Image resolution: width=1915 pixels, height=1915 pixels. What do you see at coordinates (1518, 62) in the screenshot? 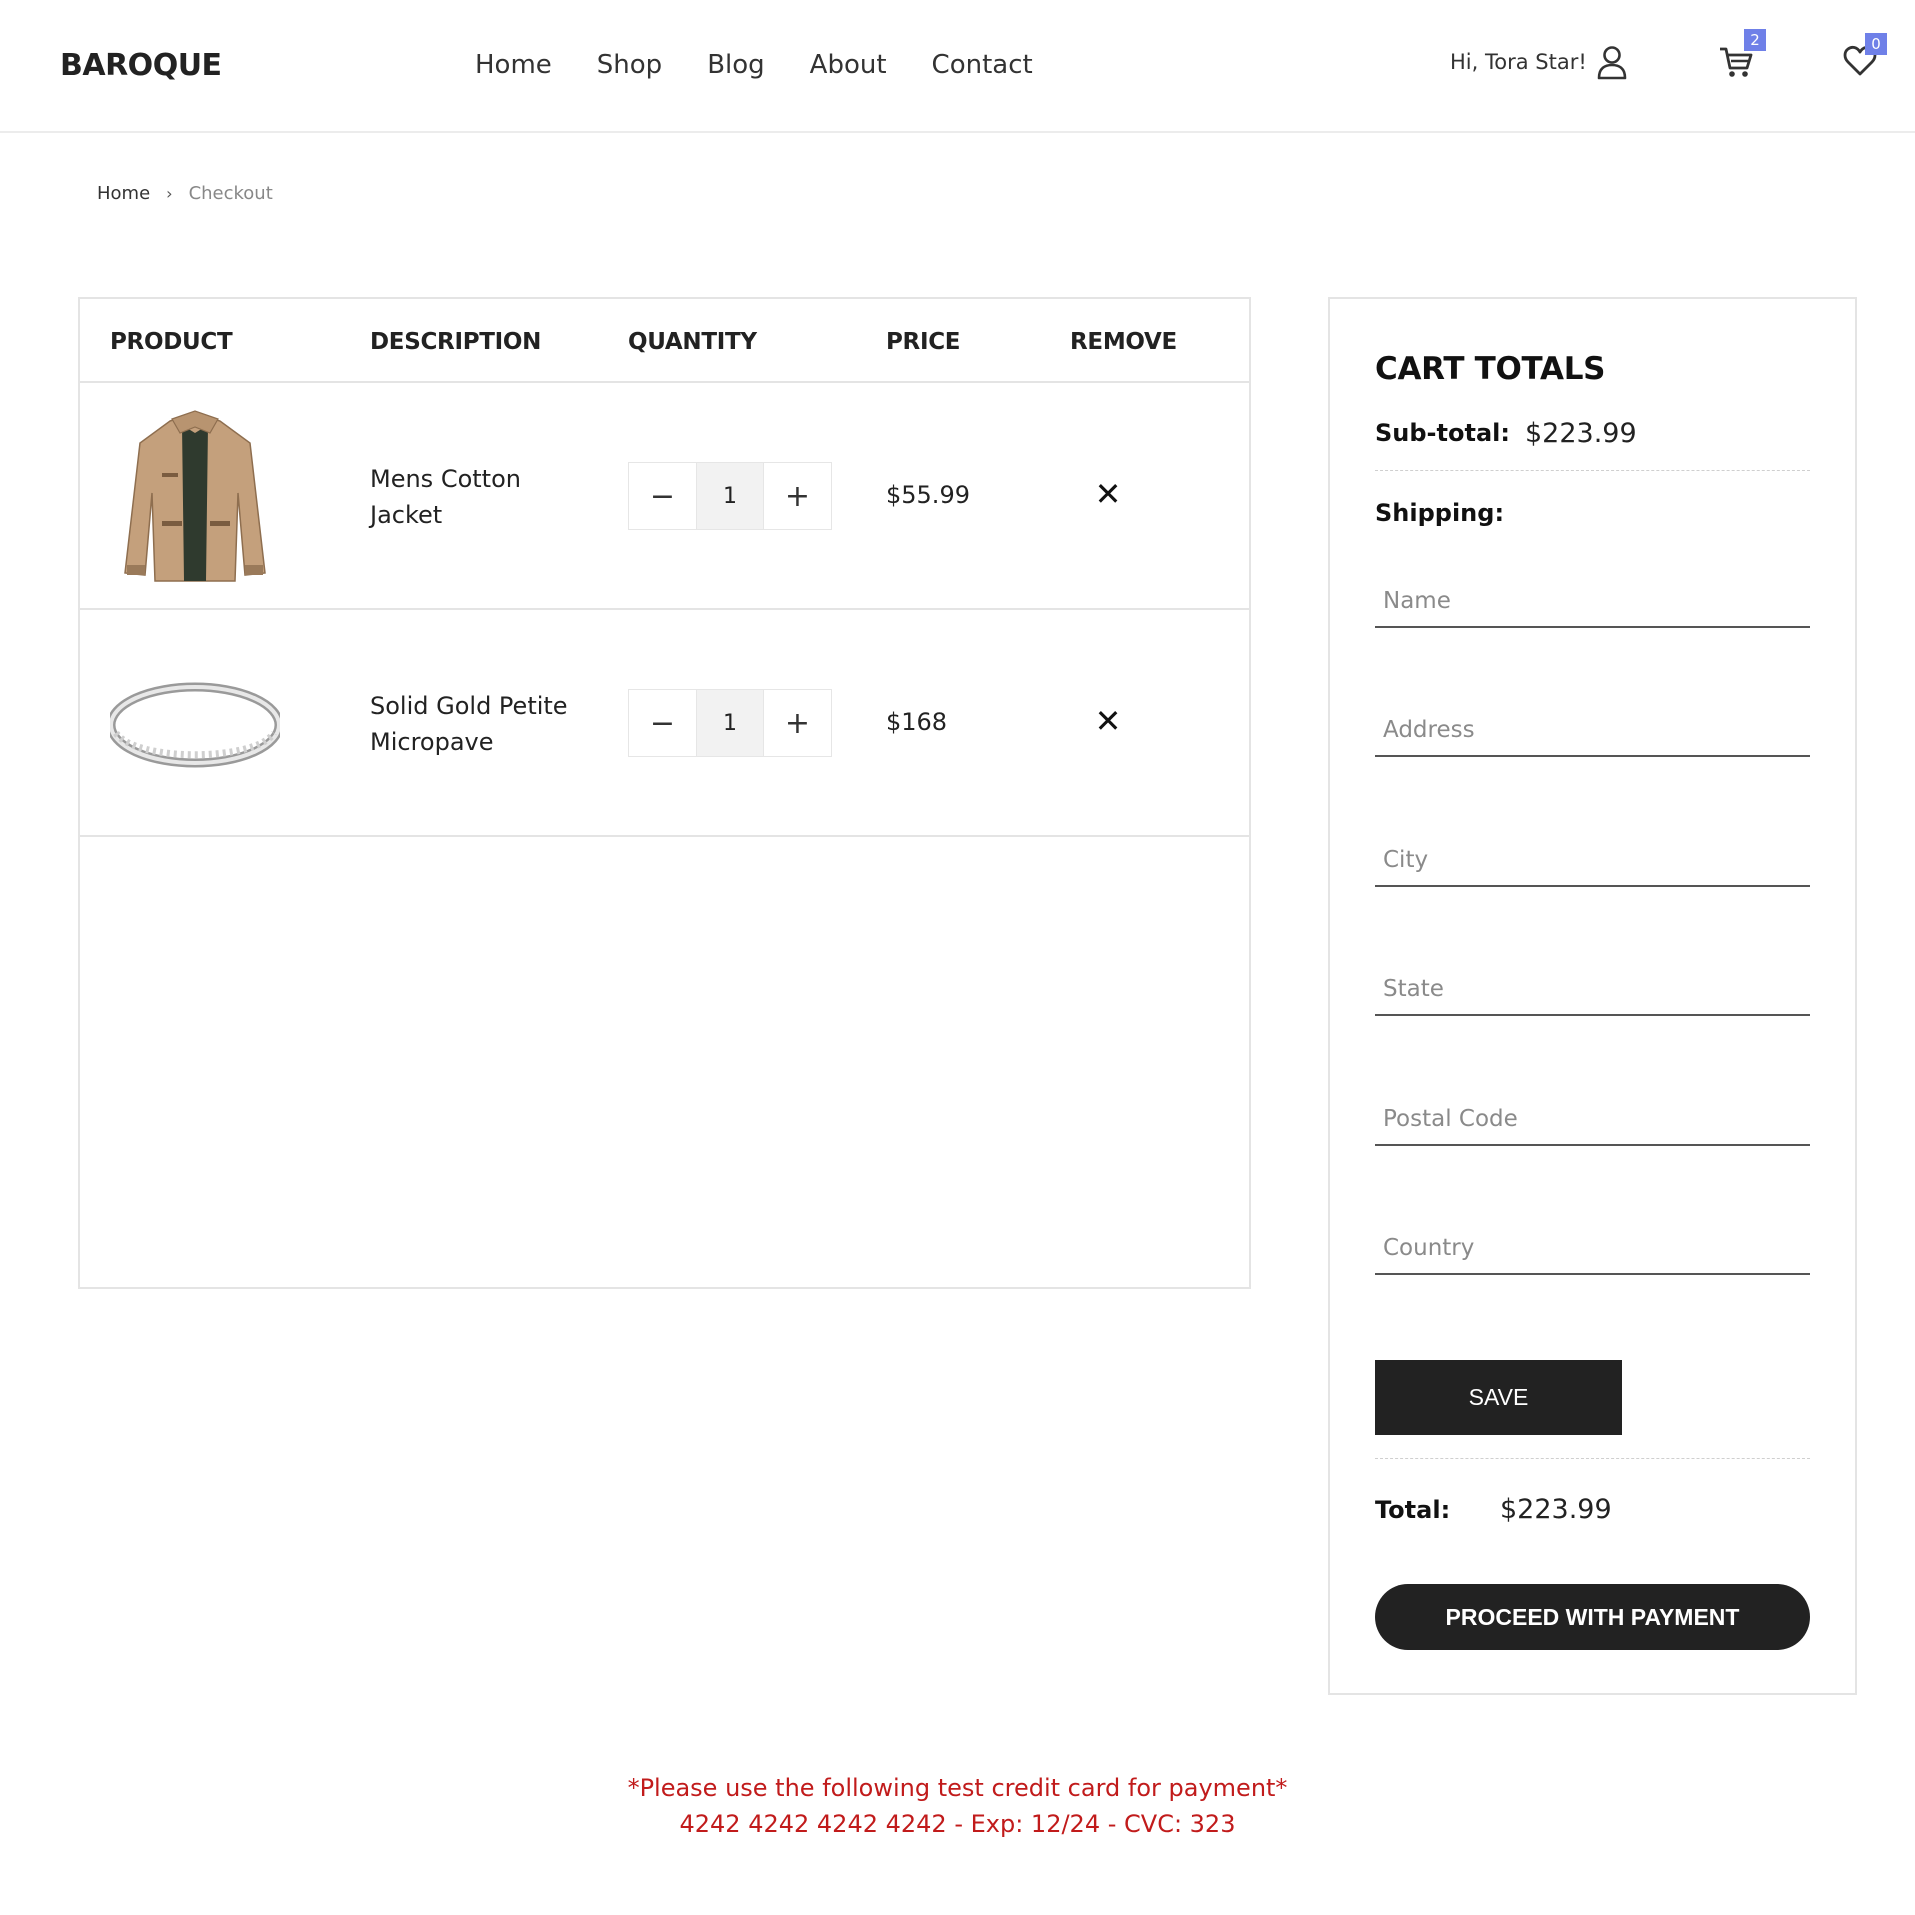
I see `user-greeting: Hi, Tora Star!` at bounding box center [1518, 62].